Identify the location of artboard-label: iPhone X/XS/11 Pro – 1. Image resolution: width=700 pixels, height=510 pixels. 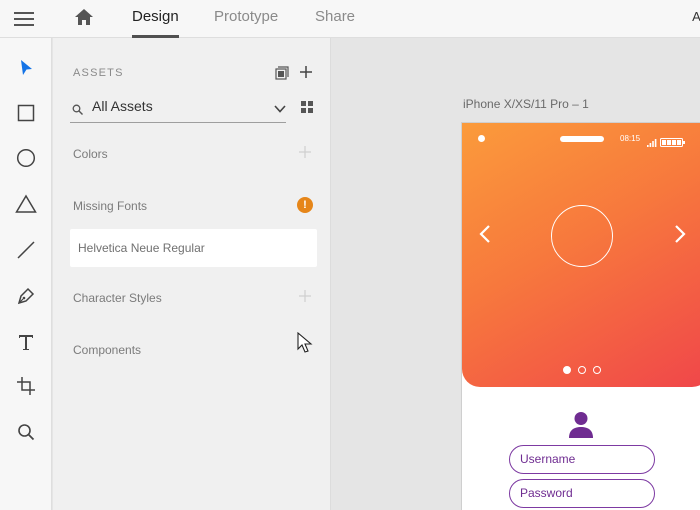
(526, 104).